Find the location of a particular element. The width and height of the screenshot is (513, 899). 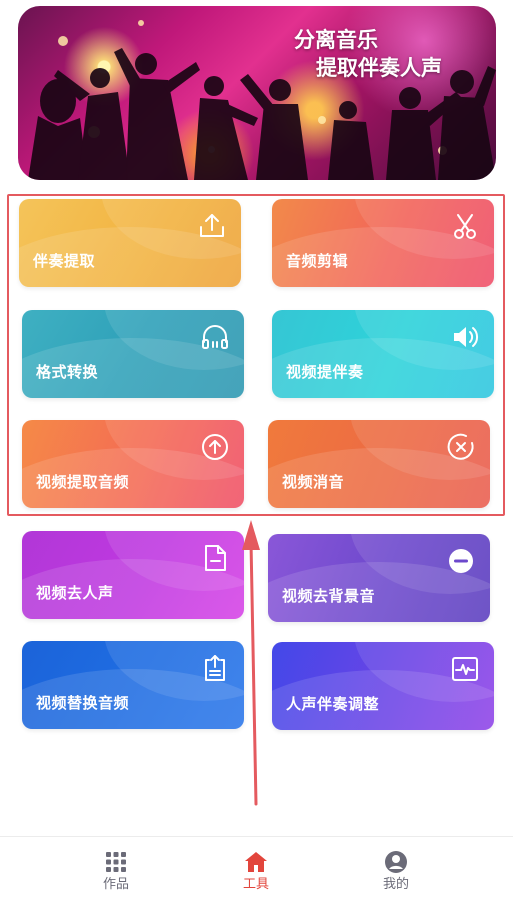

tool-card-video-accompaniment: 视频提伴奏 is located at coordinates (383, 354).